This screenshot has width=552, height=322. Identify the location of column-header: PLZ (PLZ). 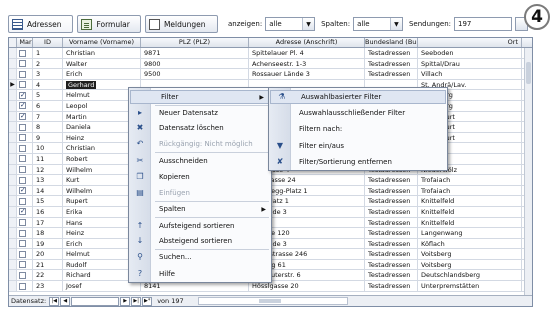
(195, 42).